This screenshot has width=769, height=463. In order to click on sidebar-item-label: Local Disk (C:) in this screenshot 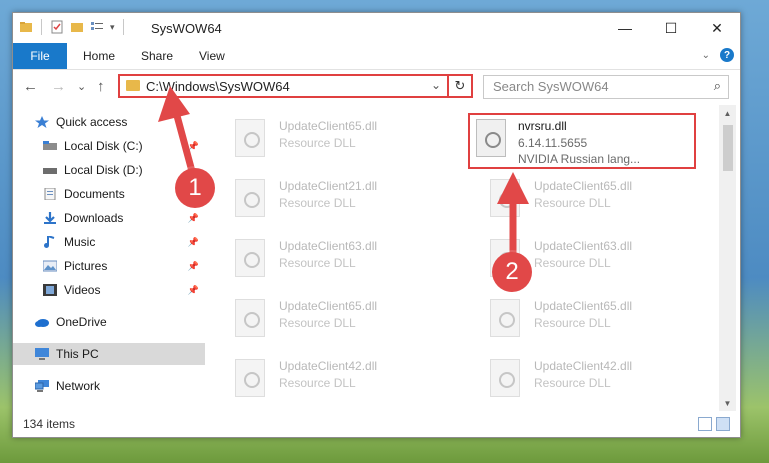, I will do `click(103, 146)`.